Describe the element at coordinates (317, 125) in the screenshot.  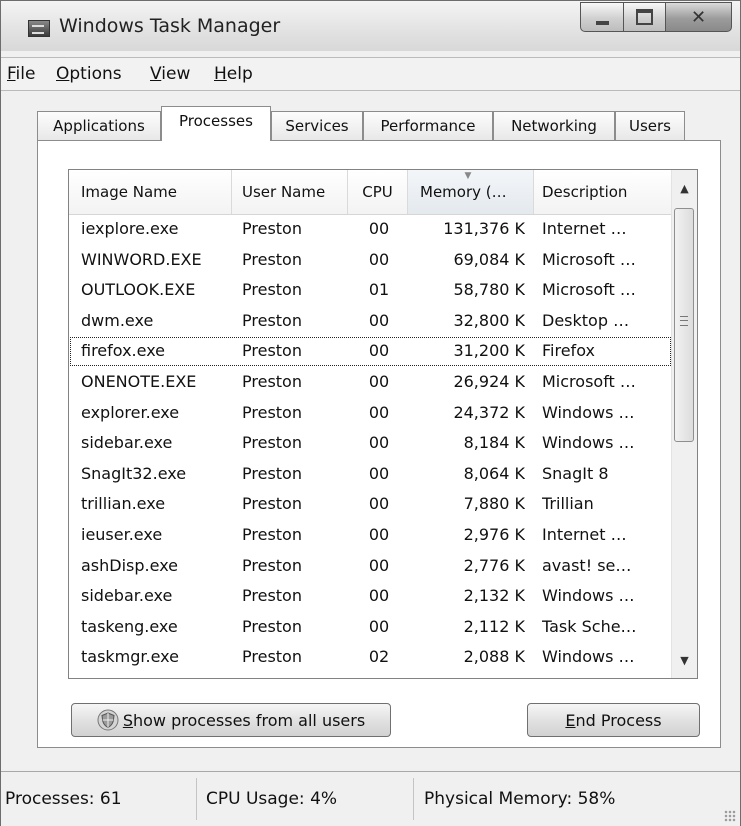
I see `tab-services: Services` at that location.